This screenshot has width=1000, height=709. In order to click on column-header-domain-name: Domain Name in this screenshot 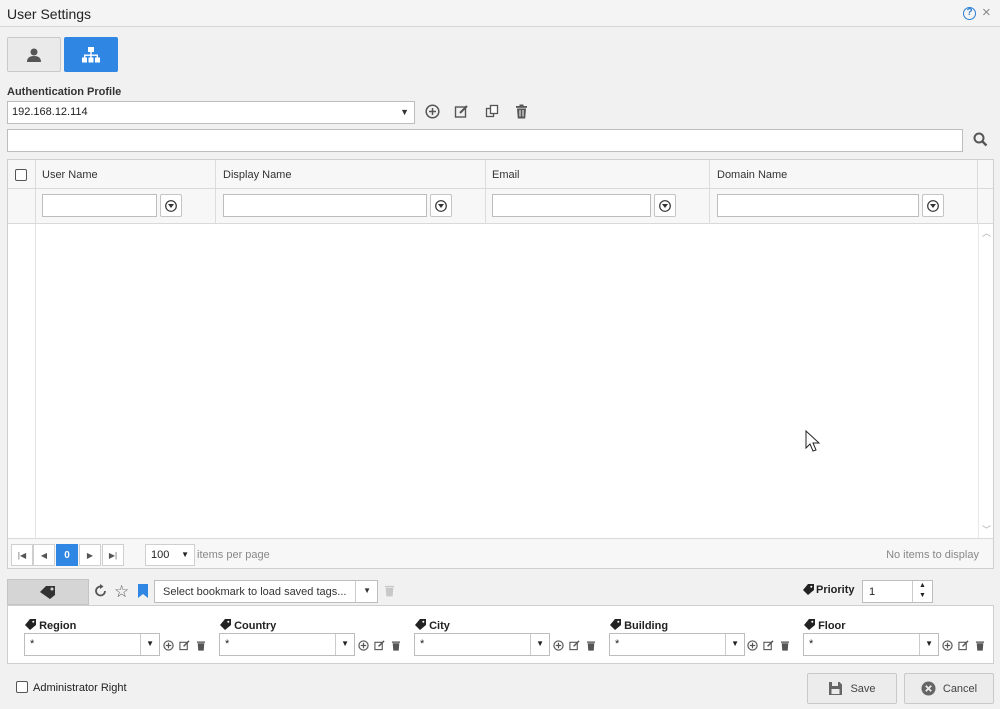, I will do `click(752, 175)`.